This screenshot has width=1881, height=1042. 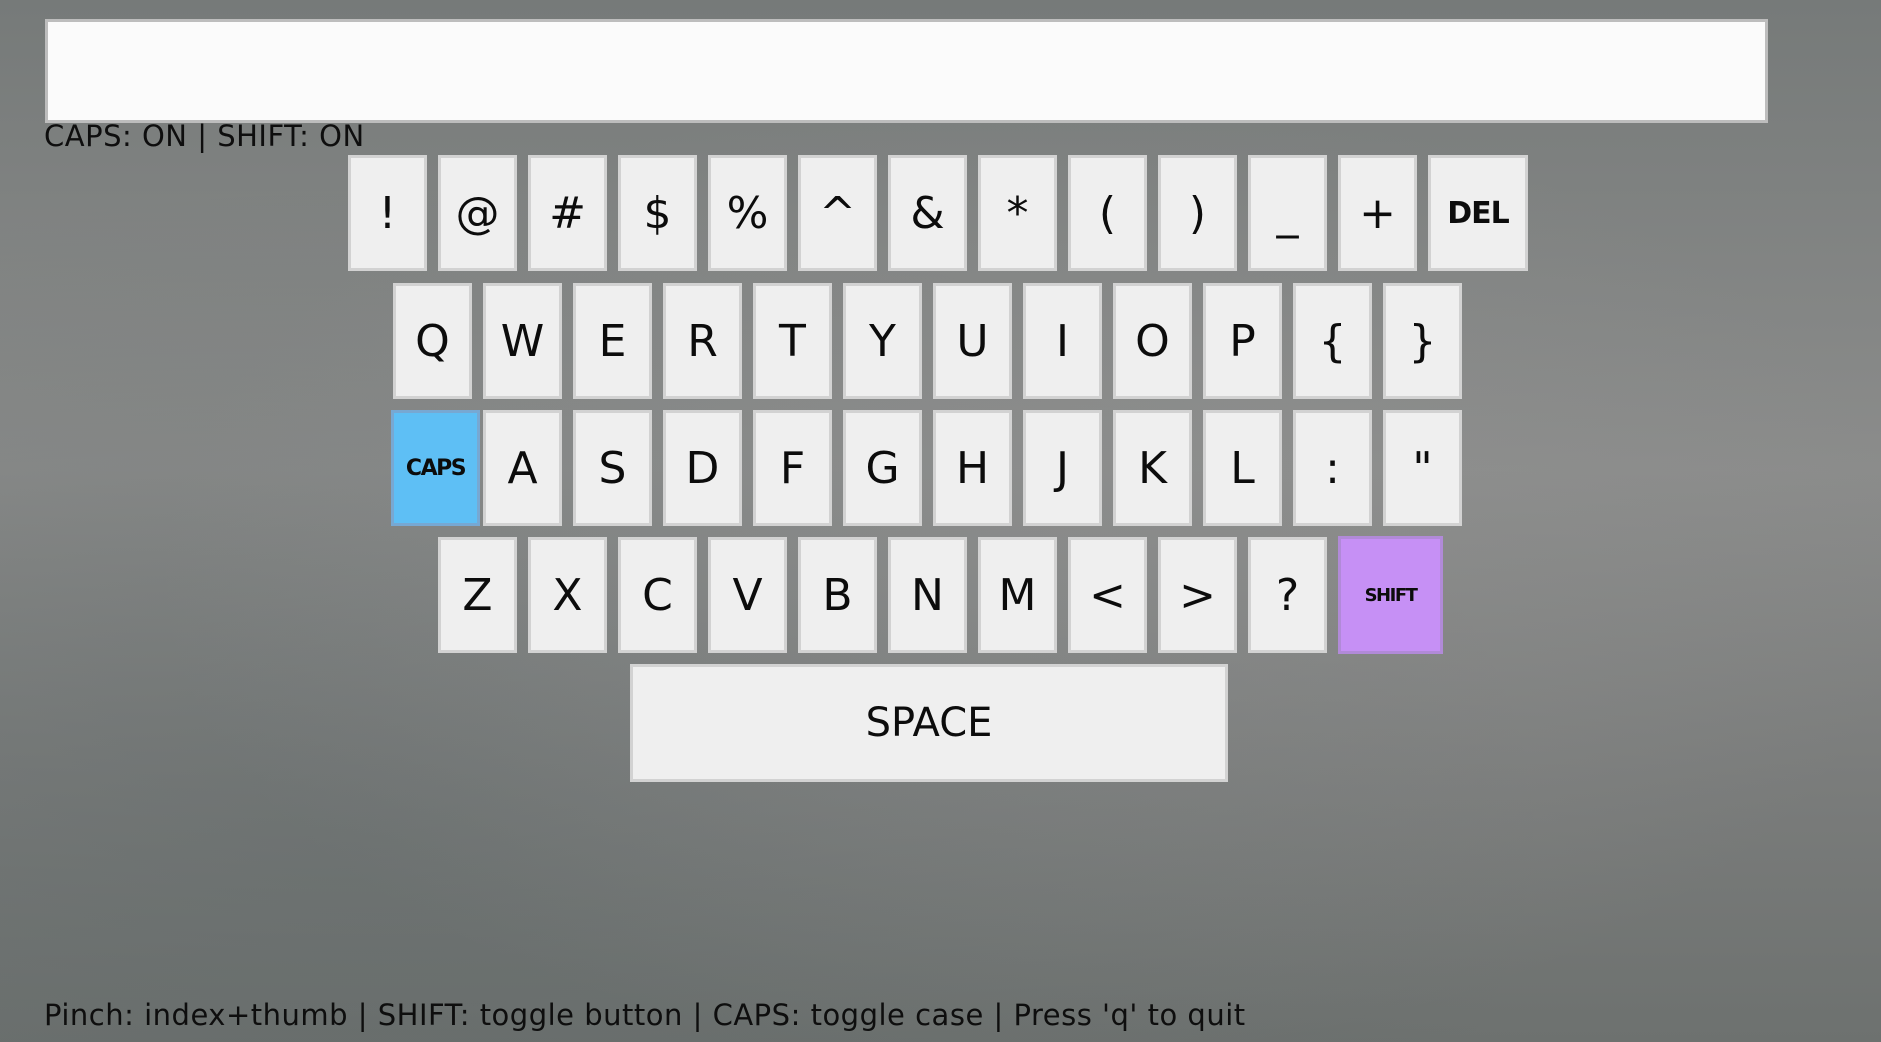 What do you see at coordinates (882, 341) in the screenshot?
I see `key-y: Y` at bounding box center [882, 341].